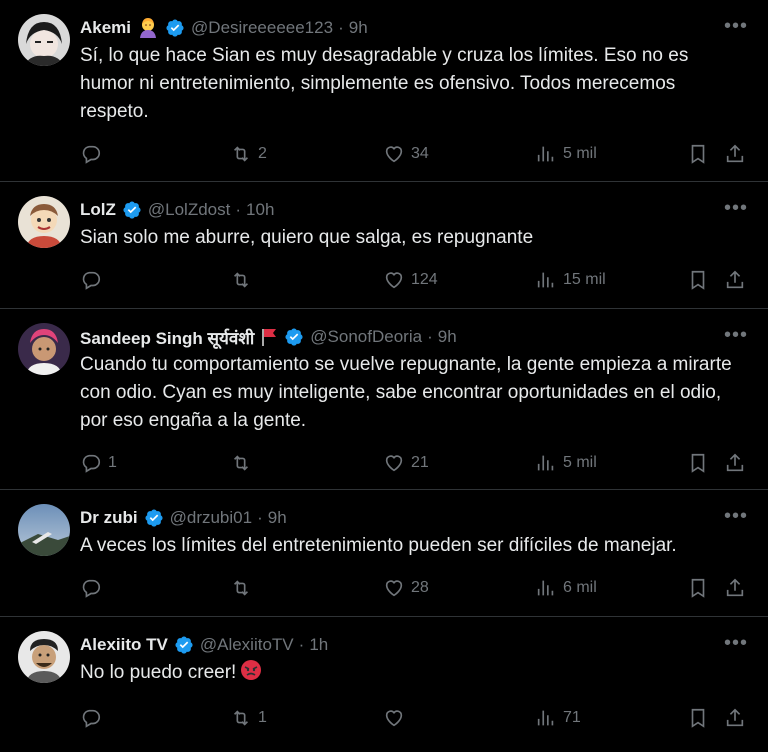 The height and width of the screenshot is (752, 768). I want to click on retweet-count: 1, so click(262, 717).